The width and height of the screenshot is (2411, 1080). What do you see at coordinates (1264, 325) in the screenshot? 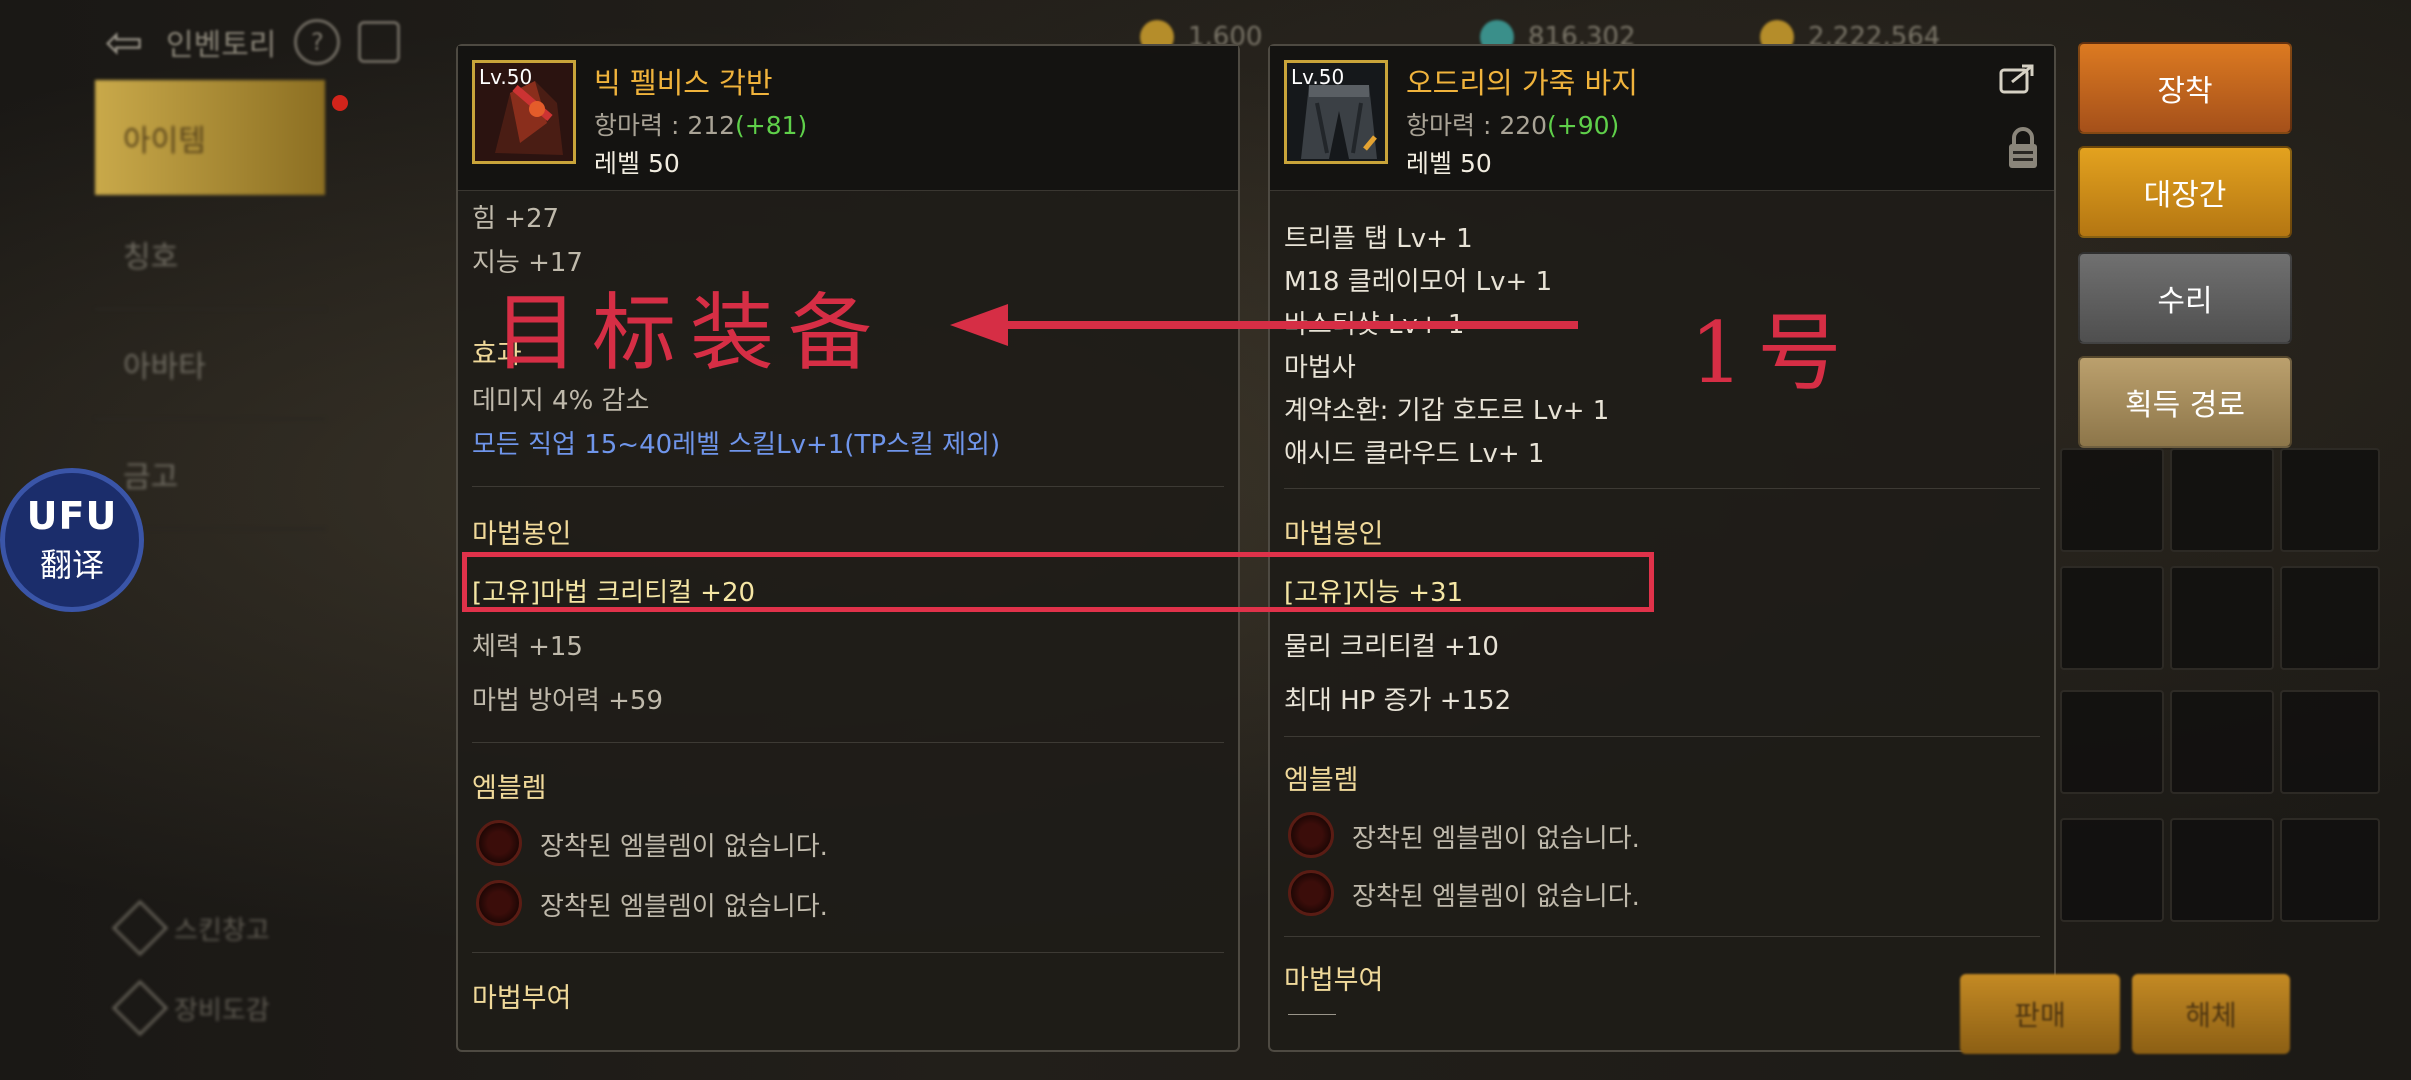
I see `arrow-annotation-icon` at bounding box center [1264, 325].